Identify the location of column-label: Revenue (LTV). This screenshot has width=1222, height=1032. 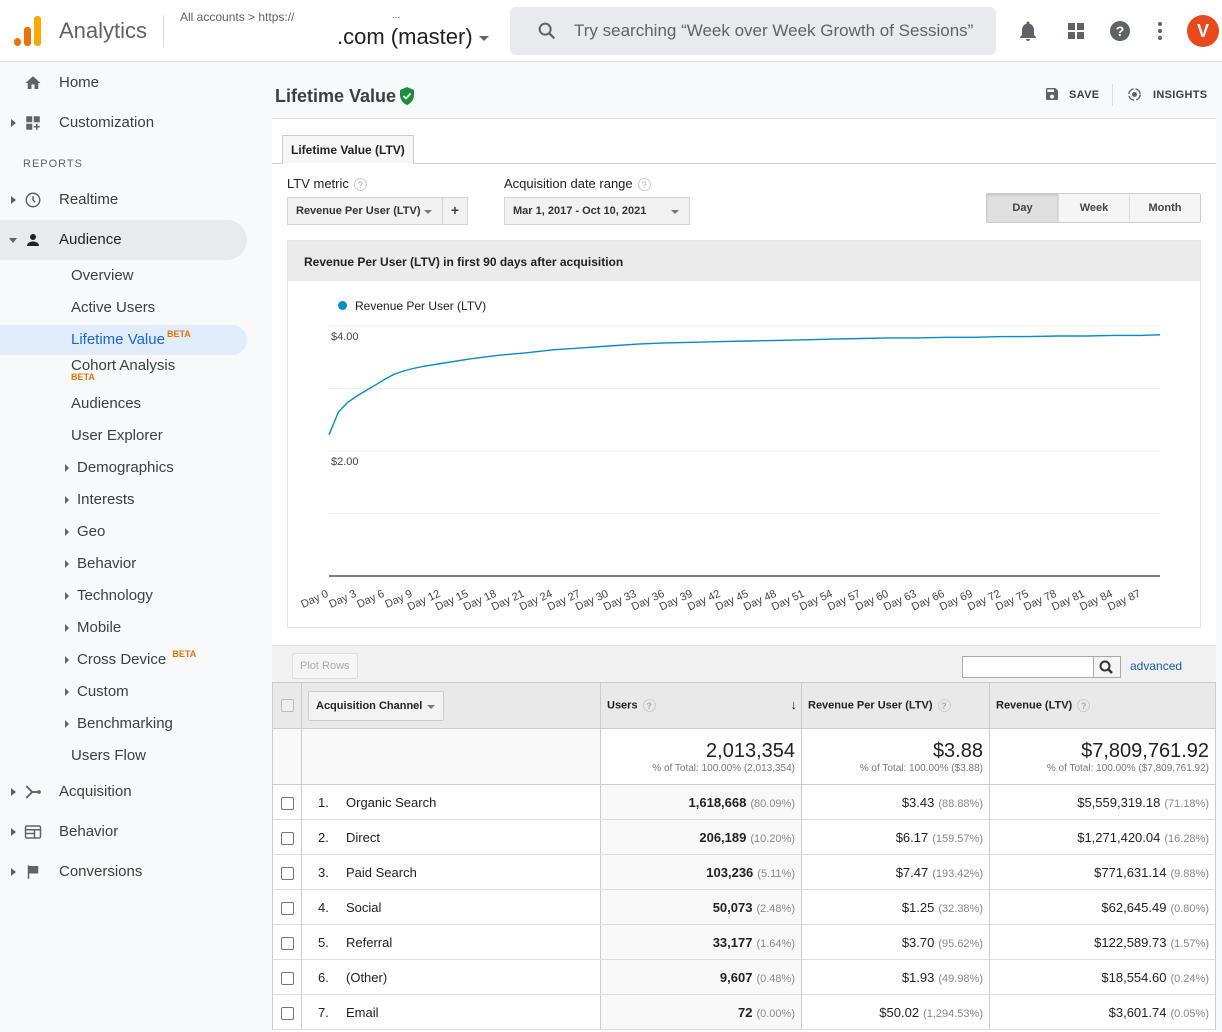
(1034, 705).